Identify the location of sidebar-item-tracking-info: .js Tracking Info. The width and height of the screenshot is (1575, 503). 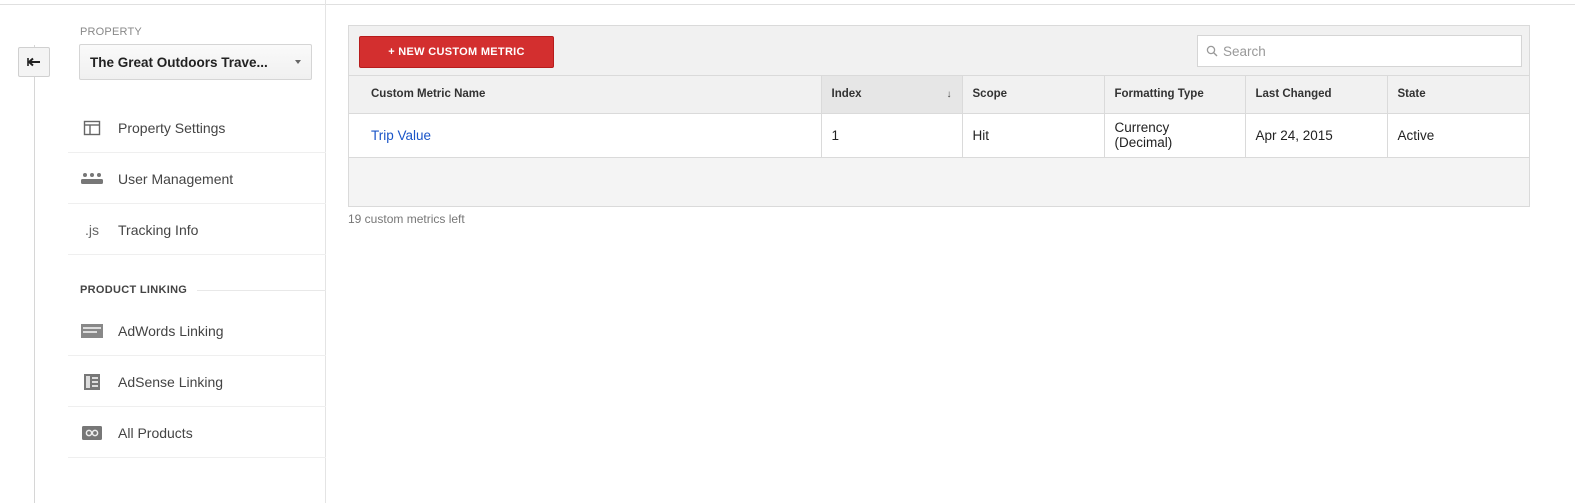
(197, 230).